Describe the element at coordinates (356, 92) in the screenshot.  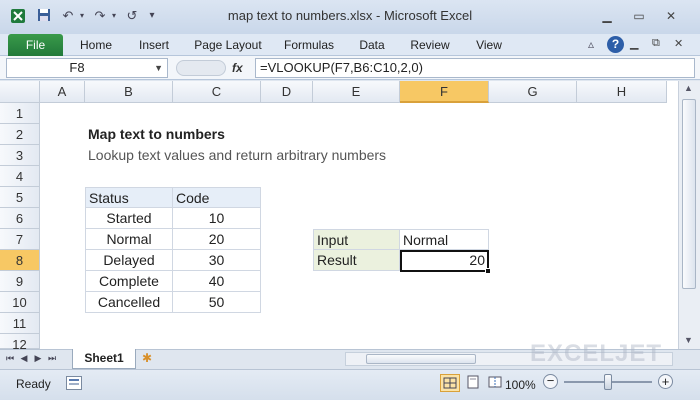
I see `column-header-e: E` at that location.